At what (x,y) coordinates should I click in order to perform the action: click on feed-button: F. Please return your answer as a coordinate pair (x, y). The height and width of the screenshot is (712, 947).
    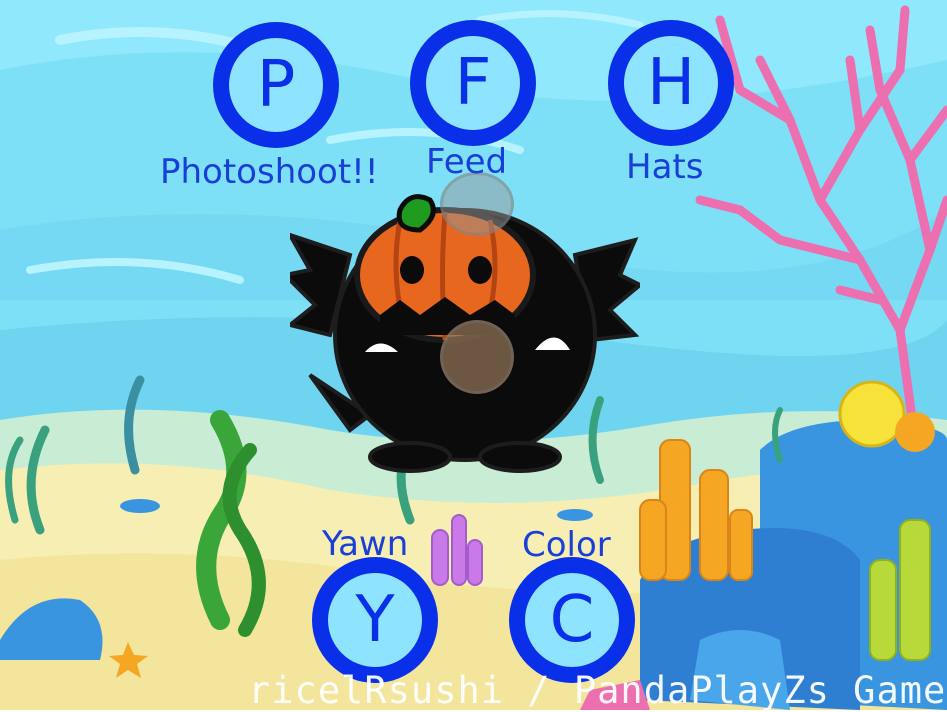
    Looking at the image, I should click on (473, 83).